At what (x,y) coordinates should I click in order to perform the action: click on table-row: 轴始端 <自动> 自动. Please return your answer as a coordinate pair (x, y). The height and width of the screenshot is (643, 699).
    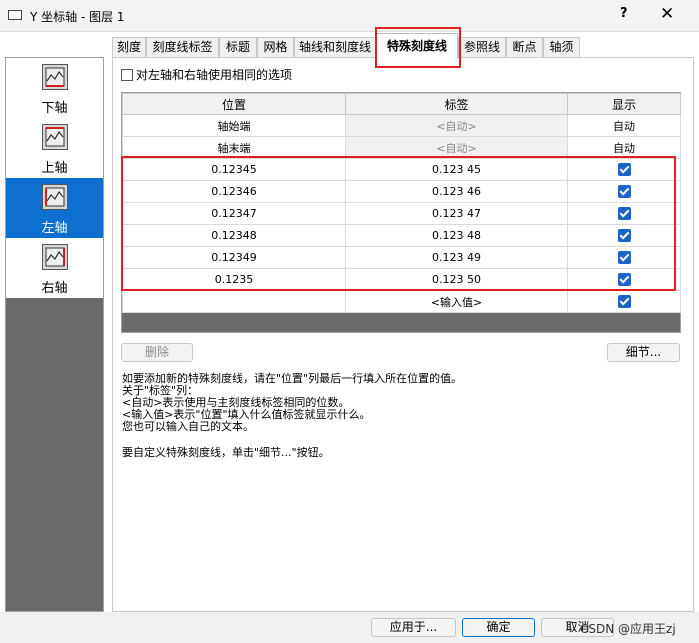
    Looking at the image, I should click on (401, 125).